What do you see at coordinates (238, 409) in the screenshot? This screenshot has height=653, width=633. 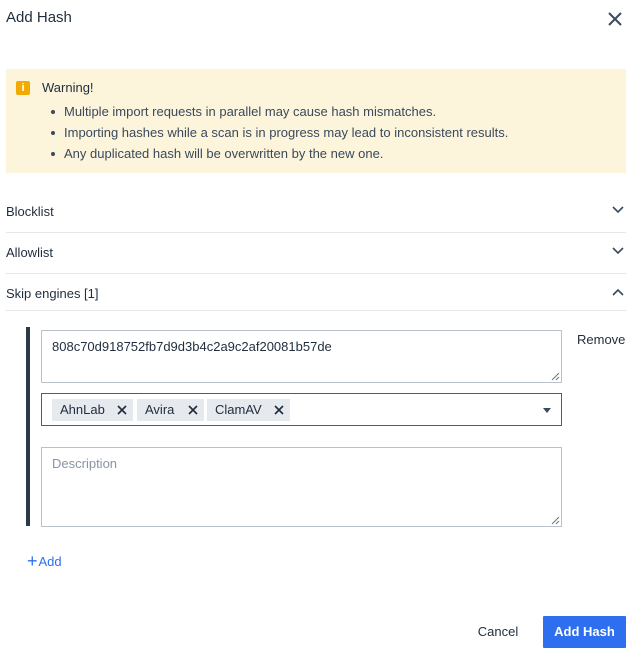 I see `engine-chip-label: ClamAV` at bounding box center [238, 409].